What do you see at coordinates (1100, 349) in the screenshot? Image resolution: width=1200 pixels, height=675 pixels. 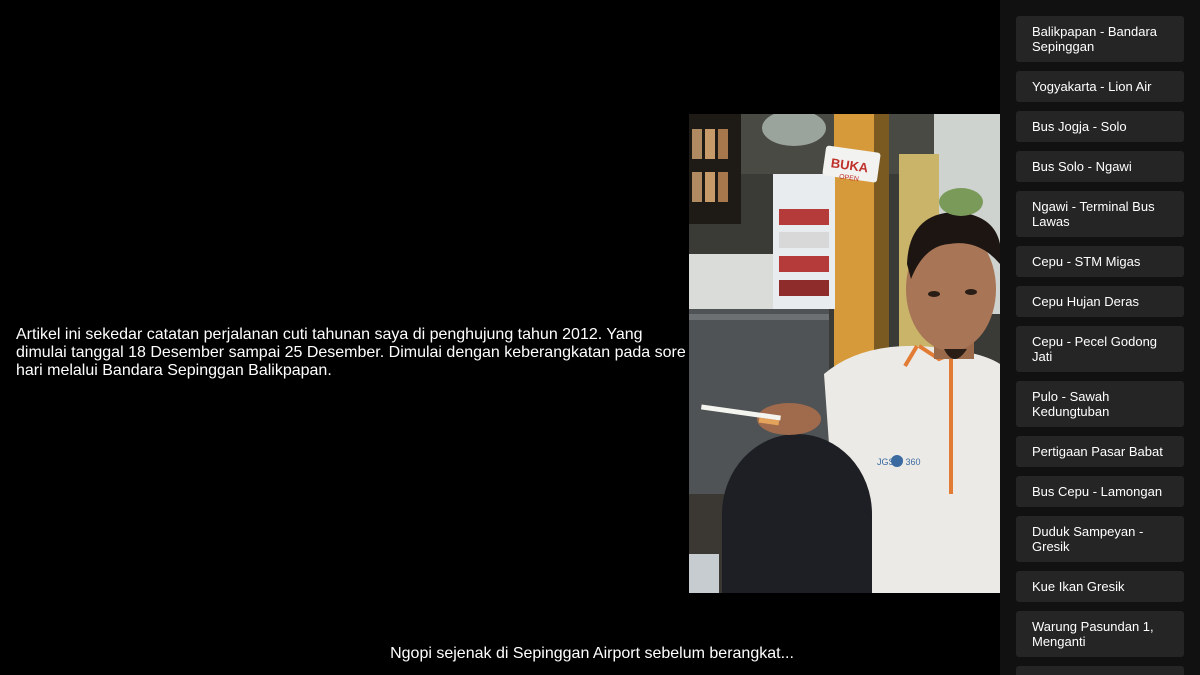 I see `sidebar-item-cepu-pecel-godong-jati: Cepu - Pecel Godong Jati` at bounding box center [1100, 349].